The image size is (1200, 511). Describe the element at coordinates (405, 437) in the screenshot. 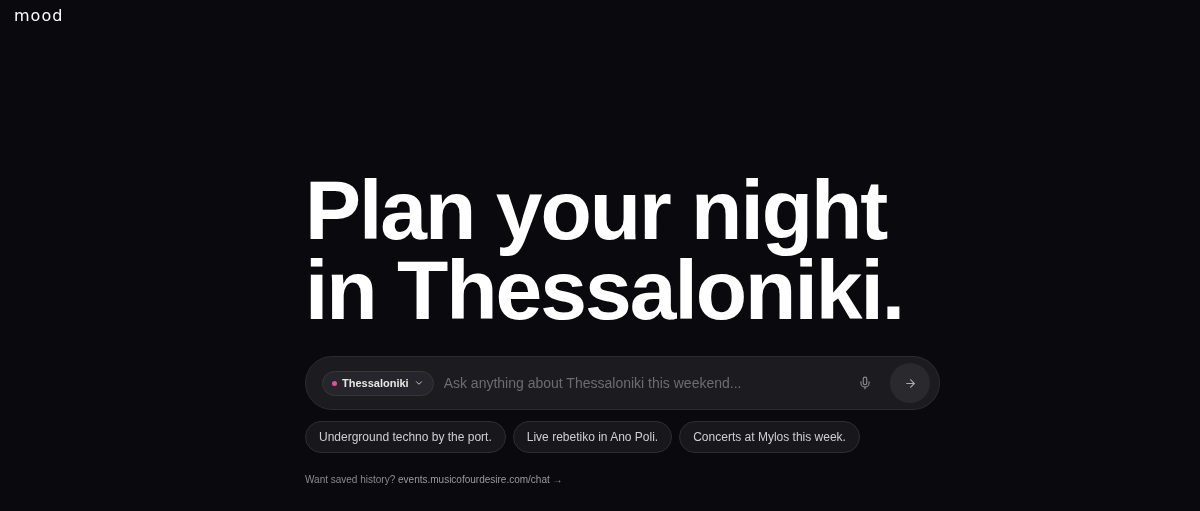

I see `suggestion-chip: Underground techno by the port.` at that location.